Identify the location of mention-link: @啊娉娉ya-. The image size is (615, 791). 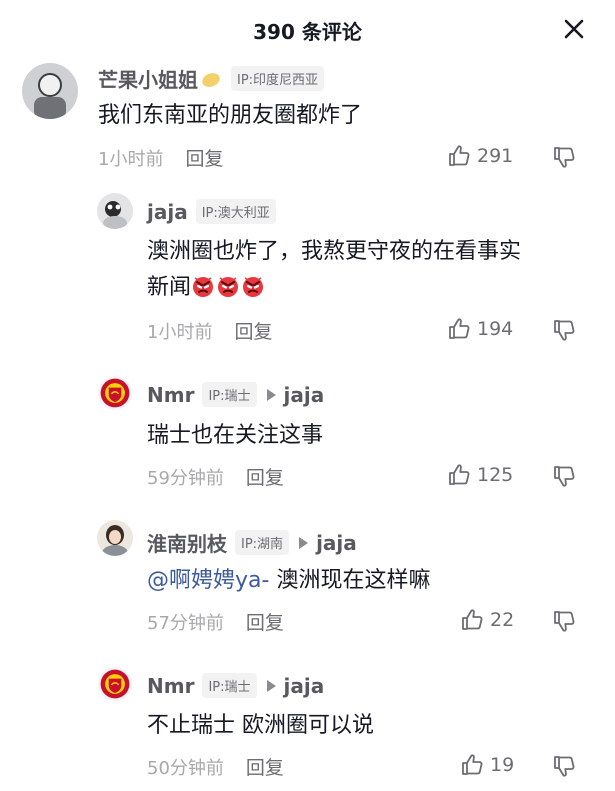
(208, 580).